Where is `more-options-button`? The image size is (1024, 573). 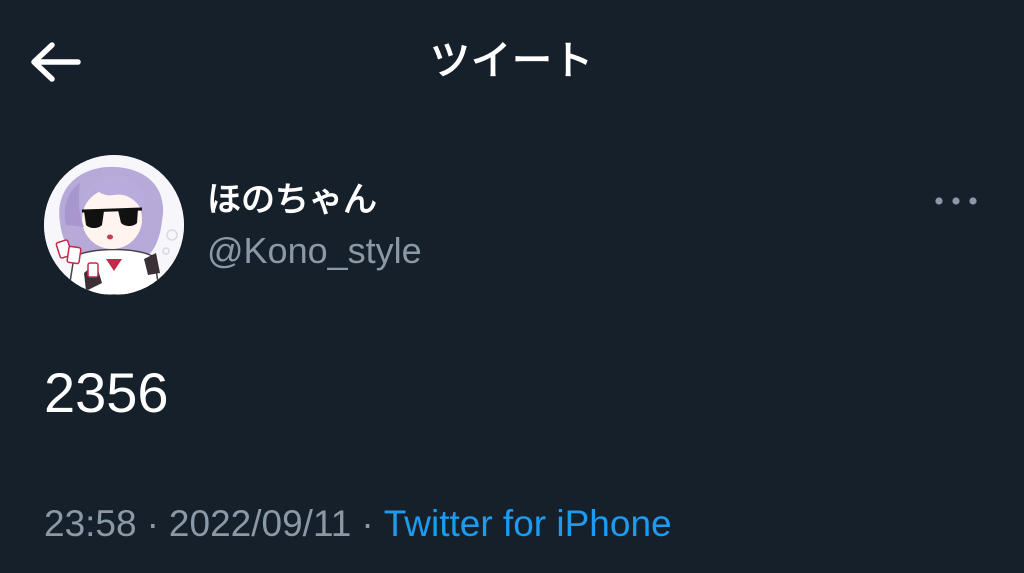 more-options-button is located at coordinates (956, 201).